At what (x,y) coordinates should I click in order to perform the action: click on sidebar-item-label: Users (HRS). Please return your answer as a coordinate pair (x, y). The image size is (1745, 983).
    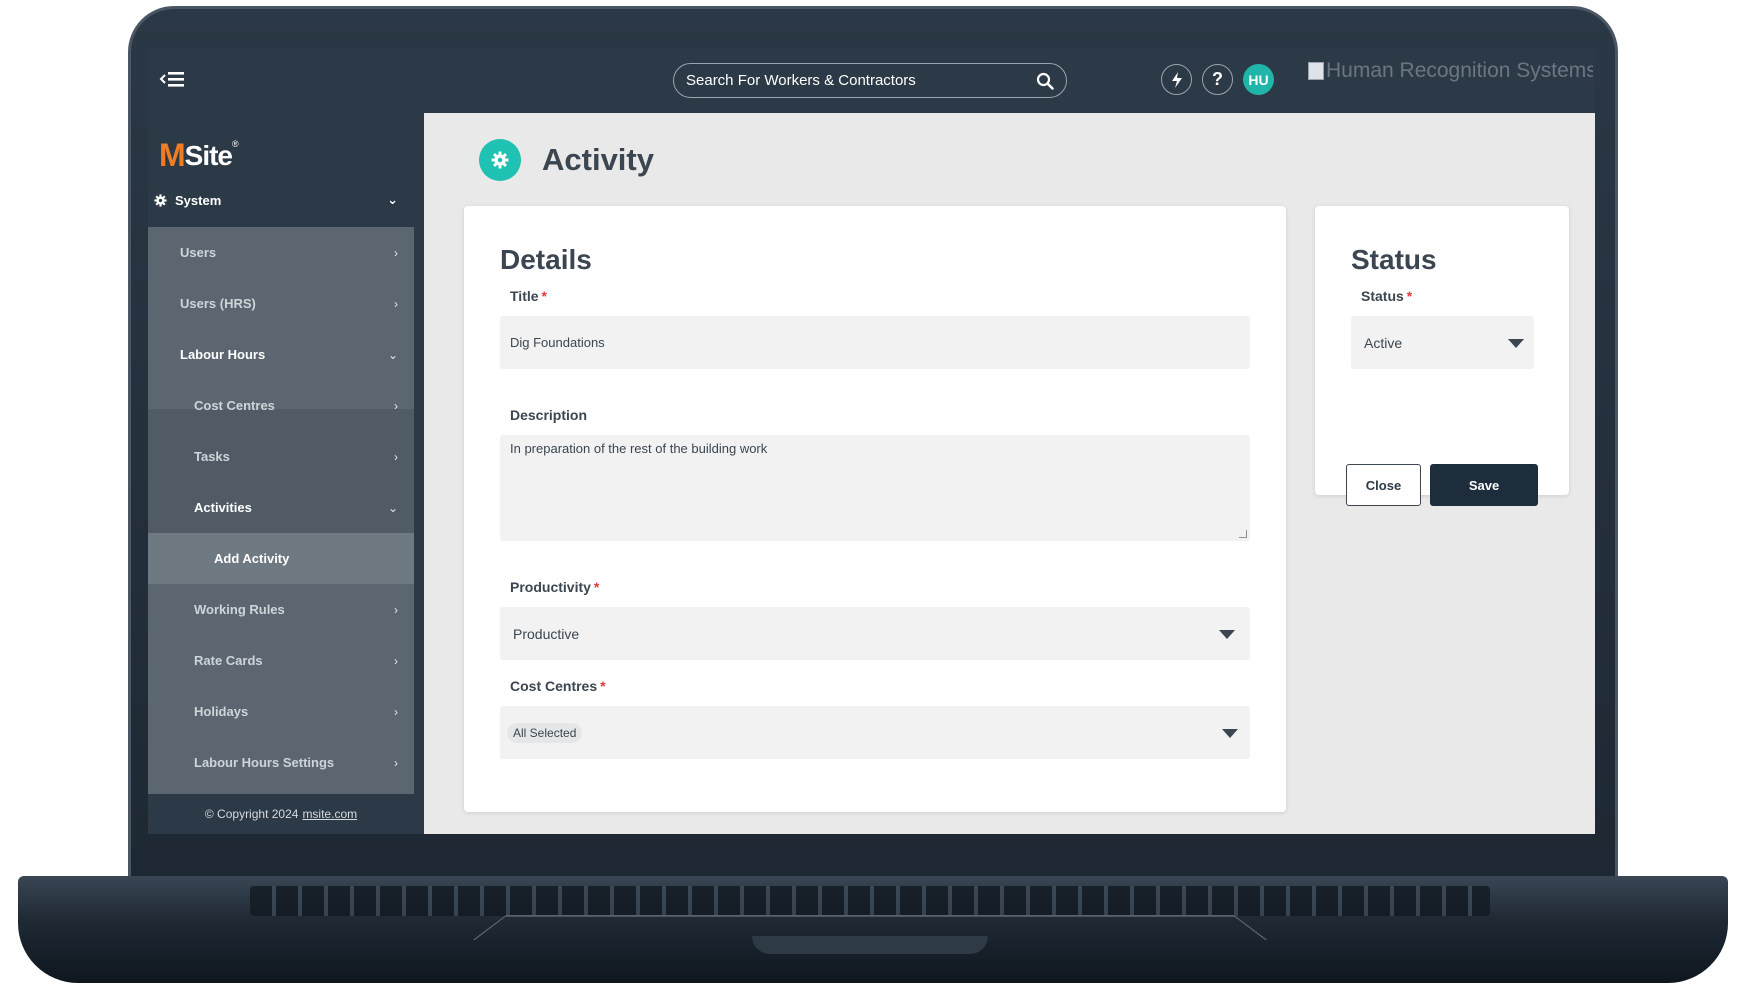
    Looking at the image, I should click on (218, 303).